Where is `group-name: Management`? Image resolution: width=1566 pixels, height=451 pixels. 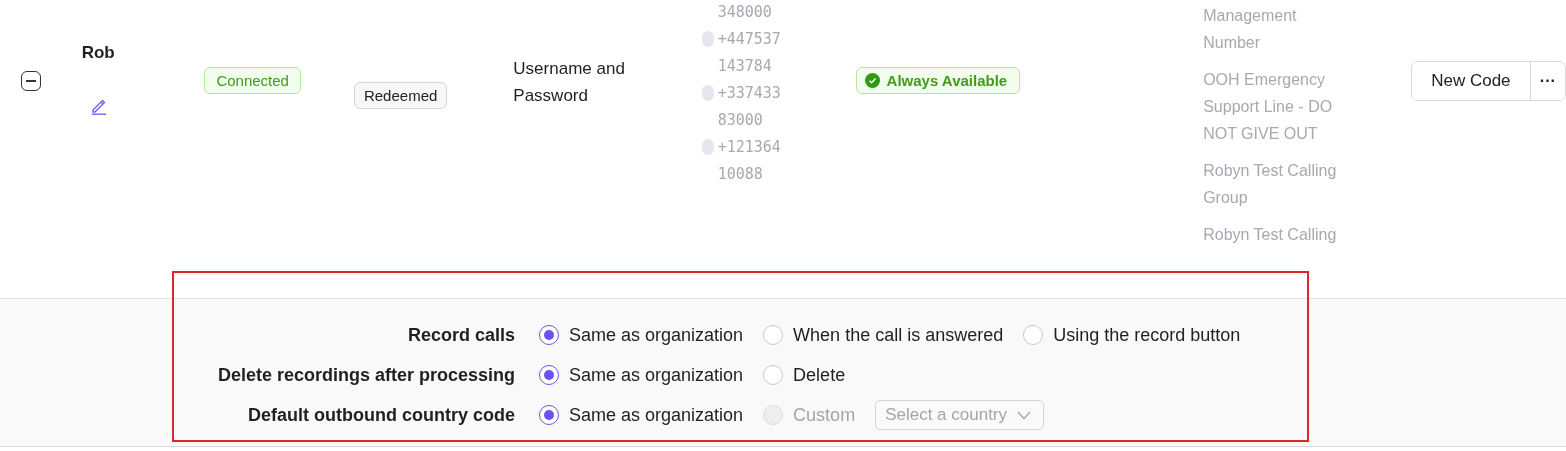 group-name: Management is located at coordinates (1250, 16).